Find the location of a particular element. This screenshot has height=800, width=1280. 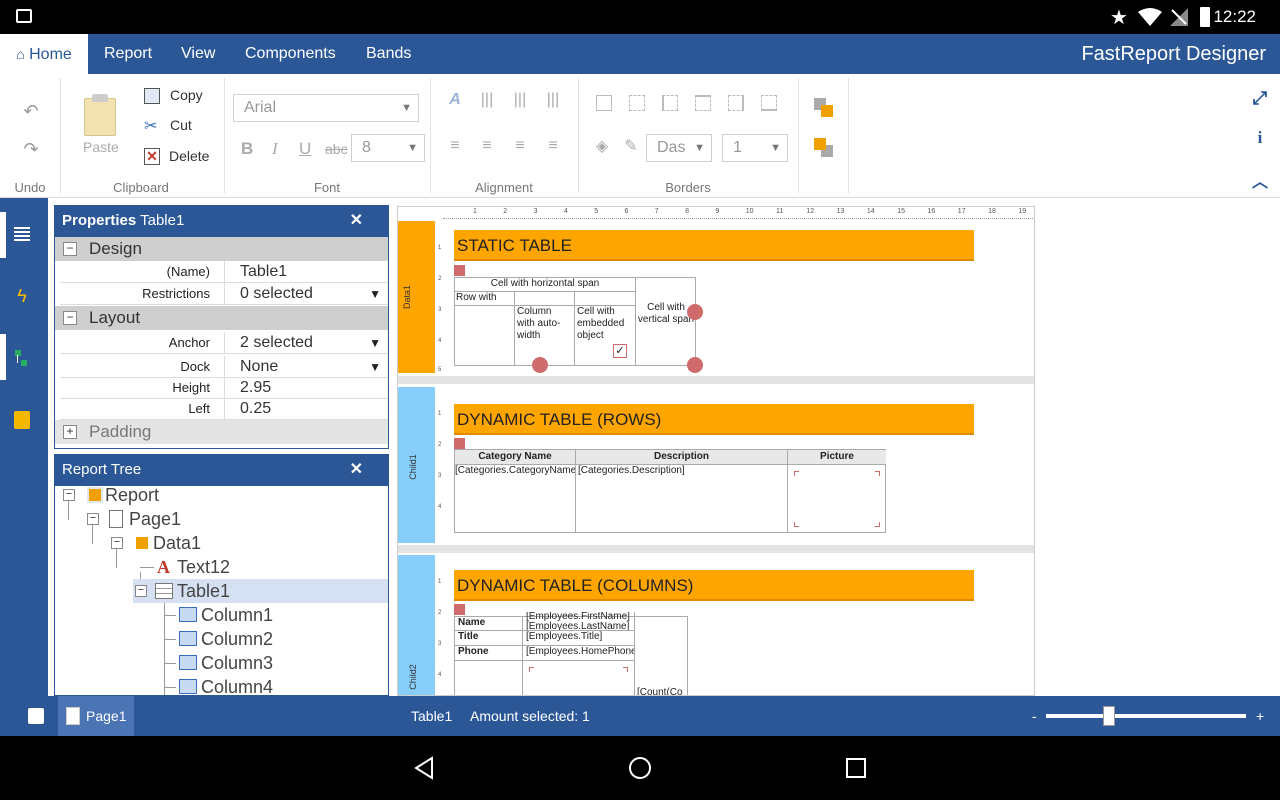

italic-button: I is located at coordinates (275, 149).